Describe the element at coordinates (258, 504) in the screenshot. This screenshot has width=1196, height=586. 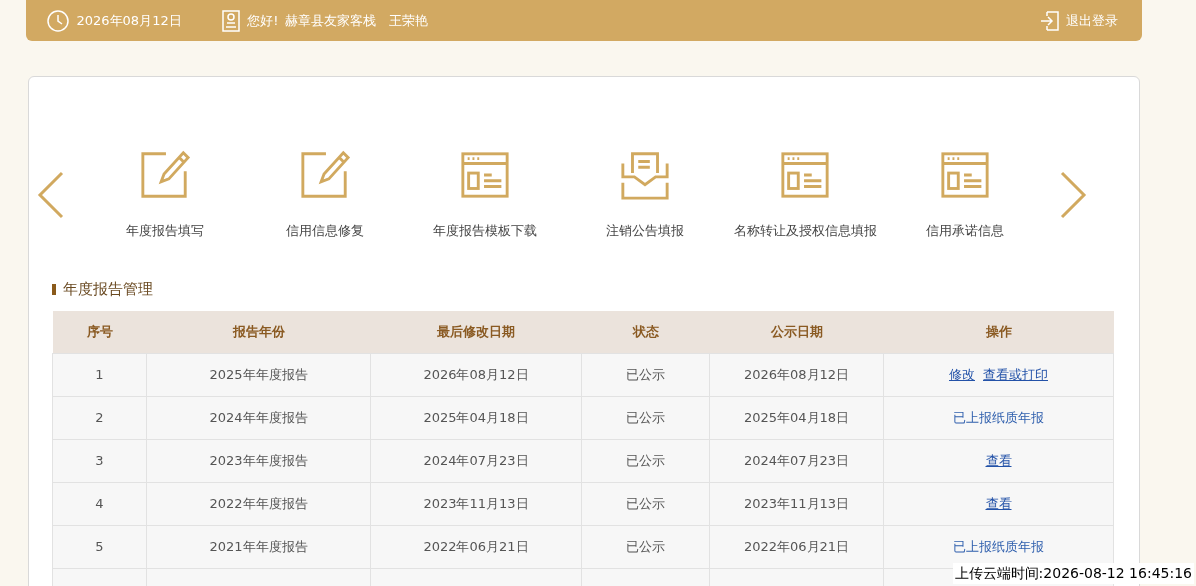
I see `table-cell: 2022年年度报告` at that location.